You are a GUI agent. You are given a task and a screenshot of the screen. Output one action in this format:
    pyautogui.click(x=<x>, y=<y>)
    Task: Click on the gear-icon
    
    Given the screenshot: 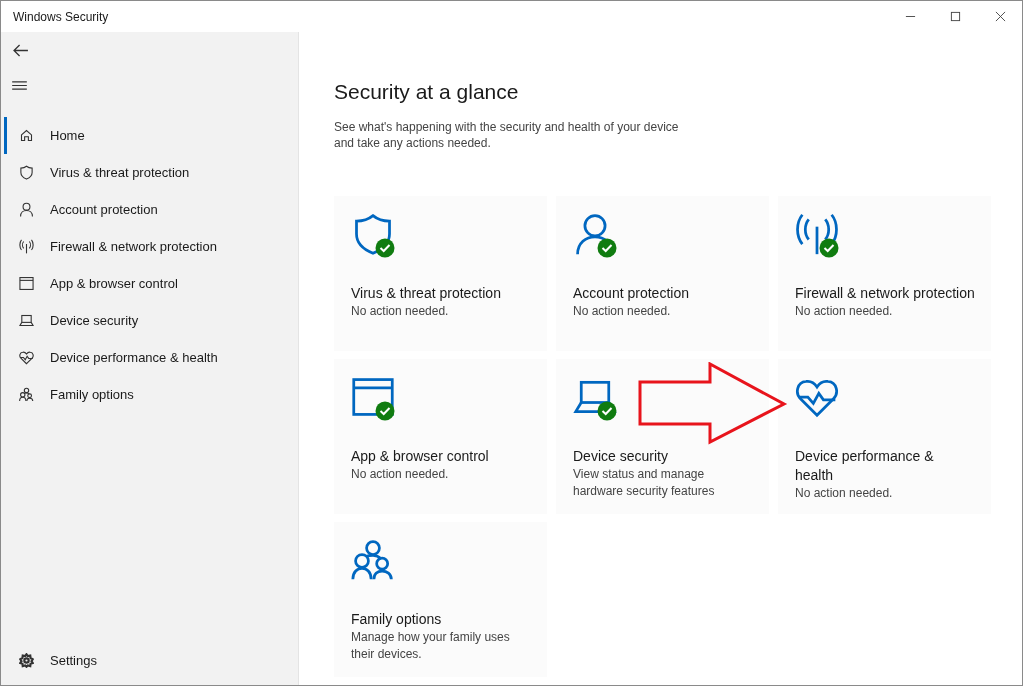 What is the action you would take?
    pyautogui.click(x=26, y=660)
    